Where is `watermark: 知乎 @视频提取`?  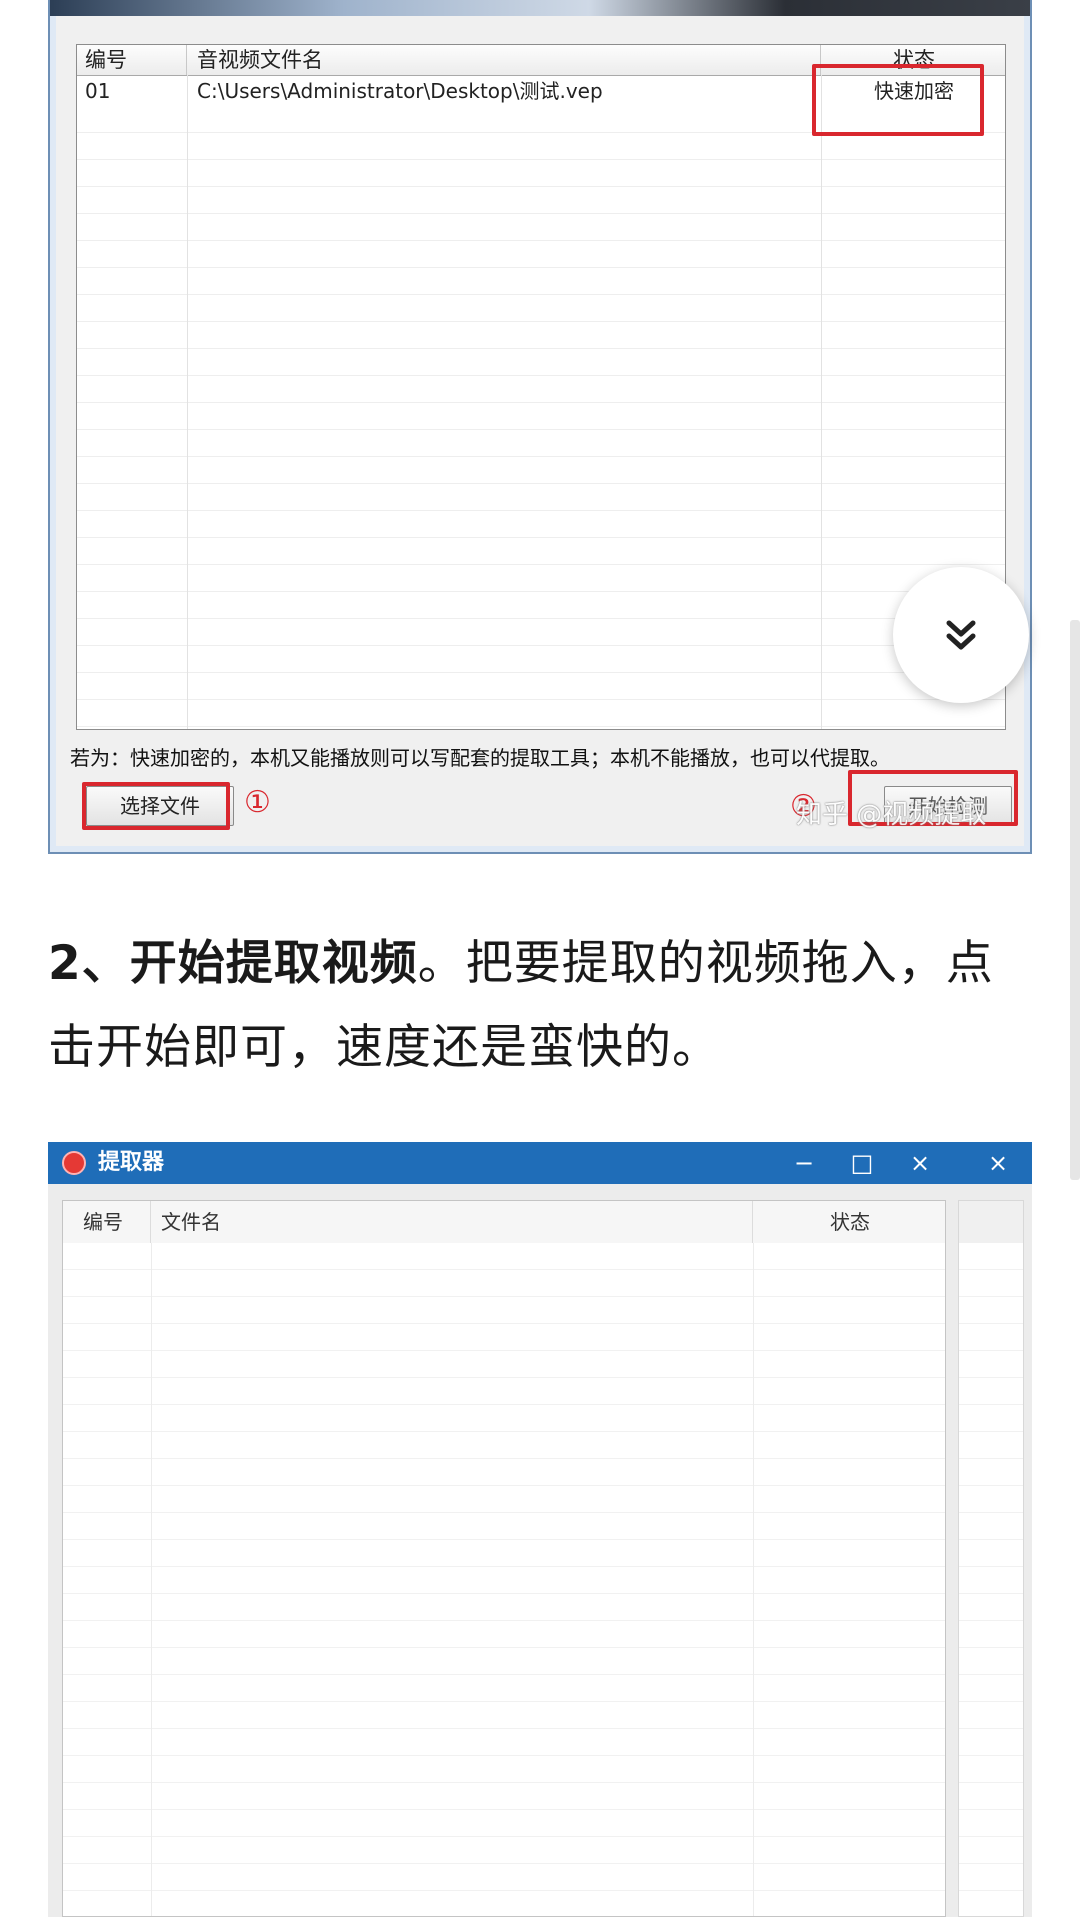 watermark: 知乎 @视频提取 is located at coordinates (891, 815).